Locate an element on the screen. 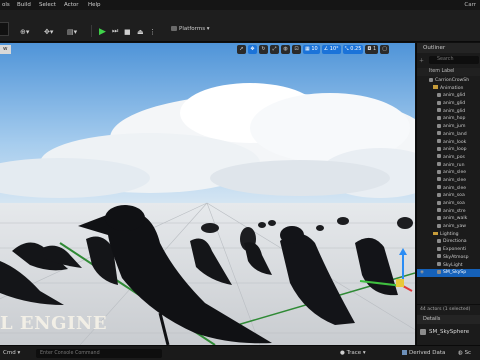  rotate-icon: ↻ is located at coordinates (263, 49).